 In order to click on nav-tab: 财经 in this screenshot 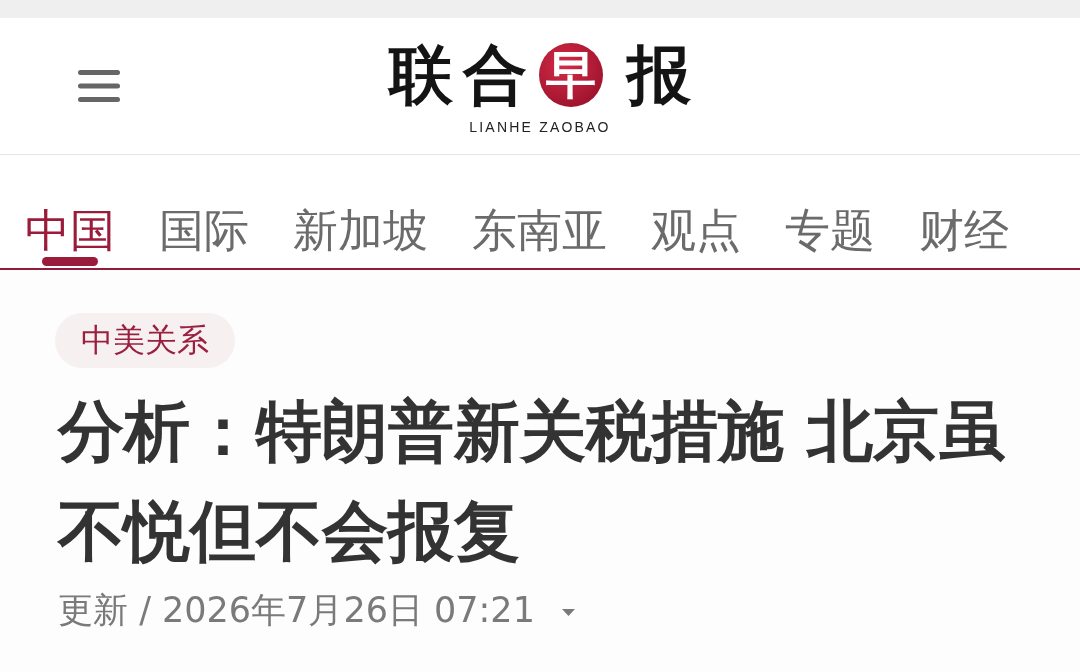, I will do `click(964, 211)`.